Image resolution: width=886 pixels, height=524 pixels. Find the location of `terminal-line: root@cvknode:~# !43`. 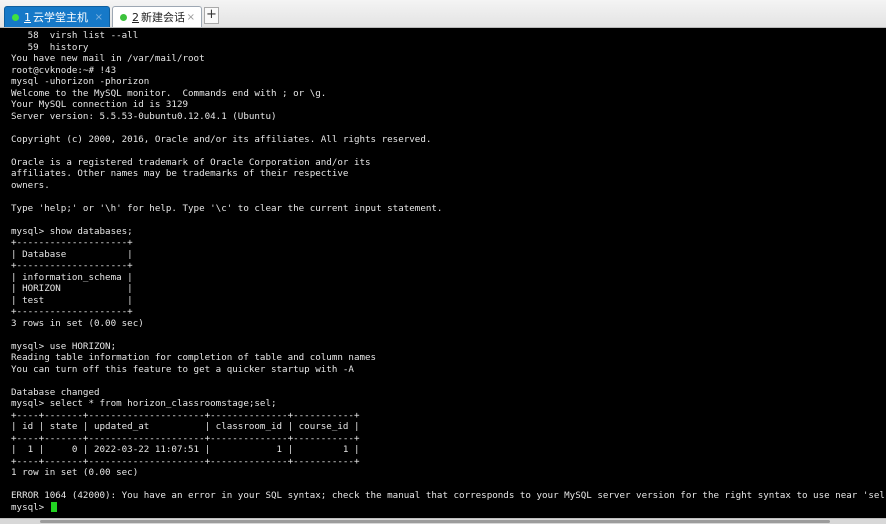

terminal-line: root@cvknode:~# !43 is located at coordinates (64, 70).